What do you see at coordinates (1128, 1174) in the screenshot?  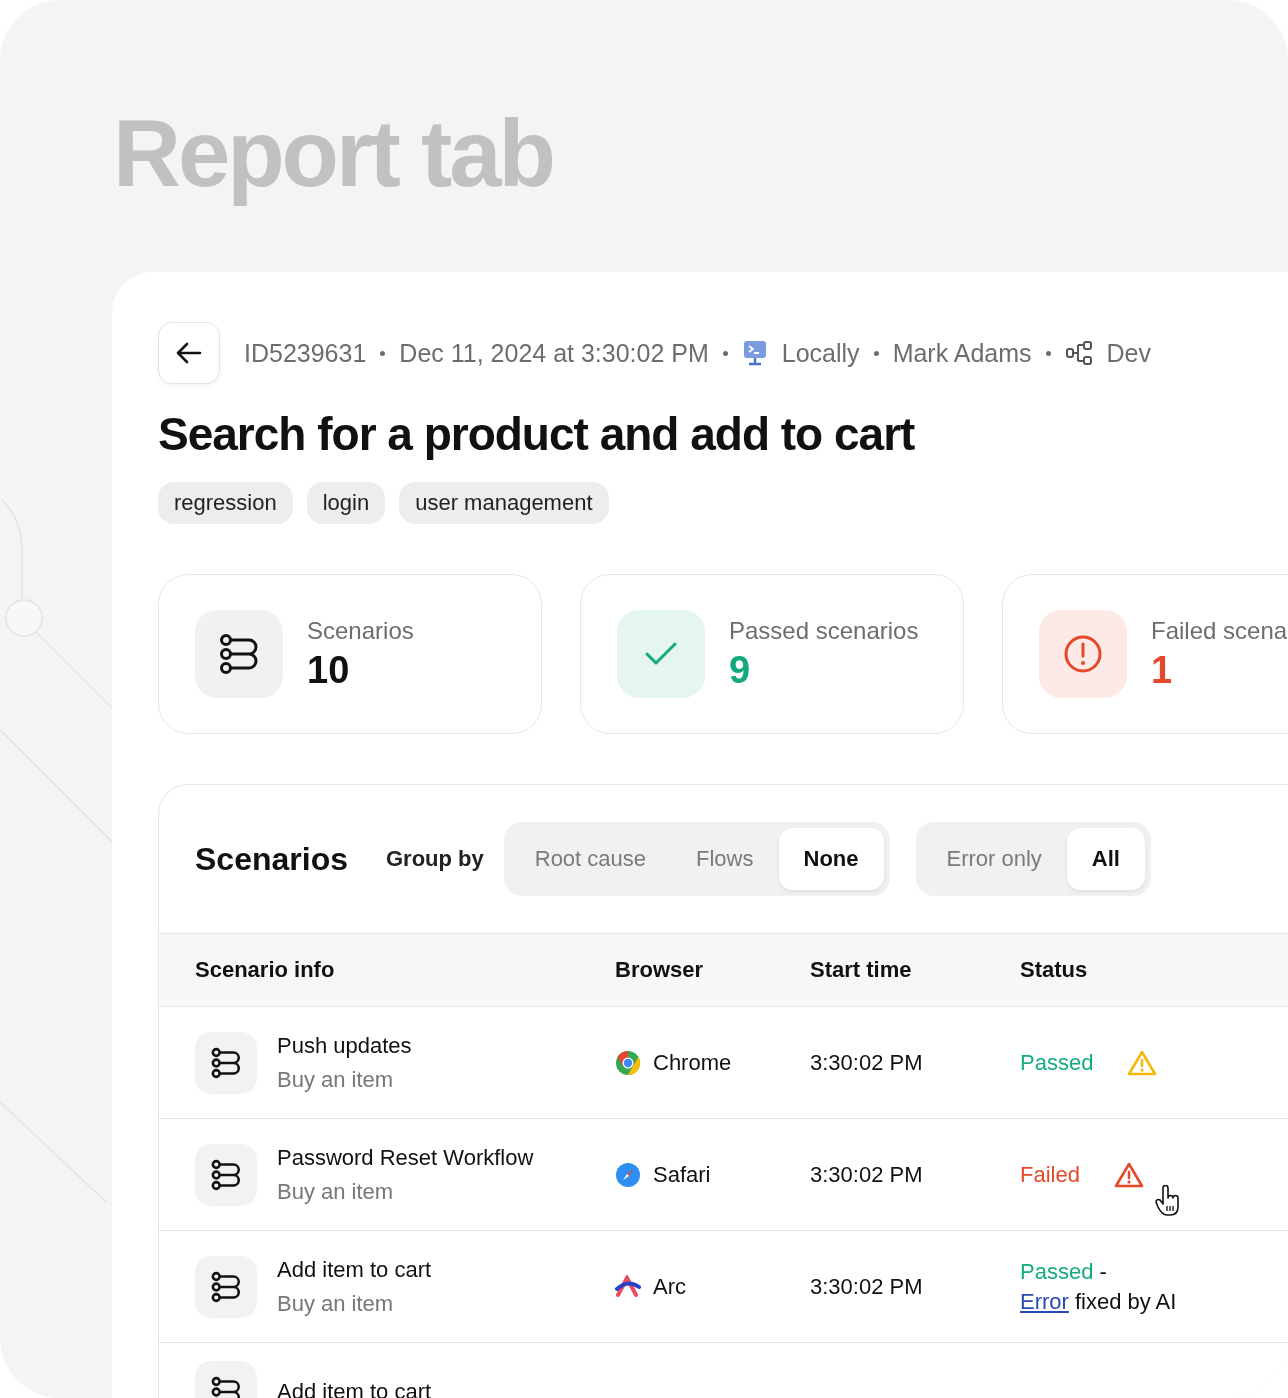 I see `warning-icon` at bounding box center [1128, 1174].